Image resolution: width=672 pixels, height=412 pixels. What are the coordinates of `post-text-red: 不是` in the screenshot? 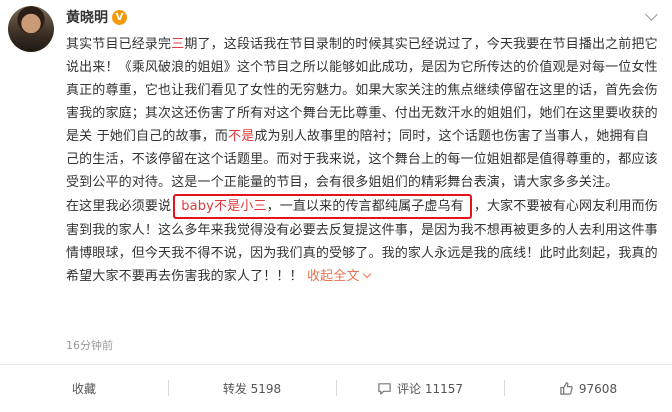 It's located at (241, 136).